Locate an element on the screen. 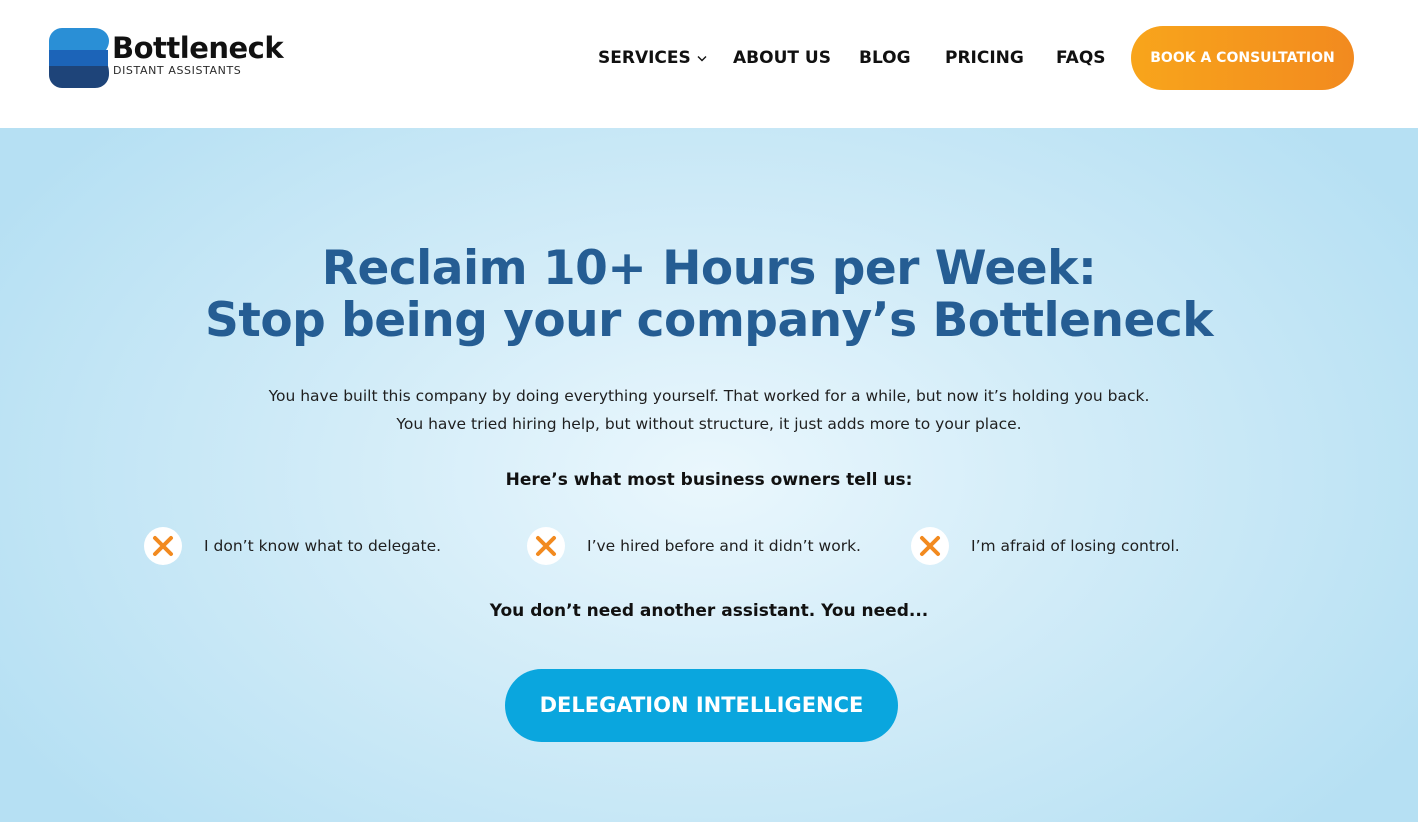 This screenshot has width=1418, height=822. nav-item-pricing: PRICING is located at coordinates (984, 58).